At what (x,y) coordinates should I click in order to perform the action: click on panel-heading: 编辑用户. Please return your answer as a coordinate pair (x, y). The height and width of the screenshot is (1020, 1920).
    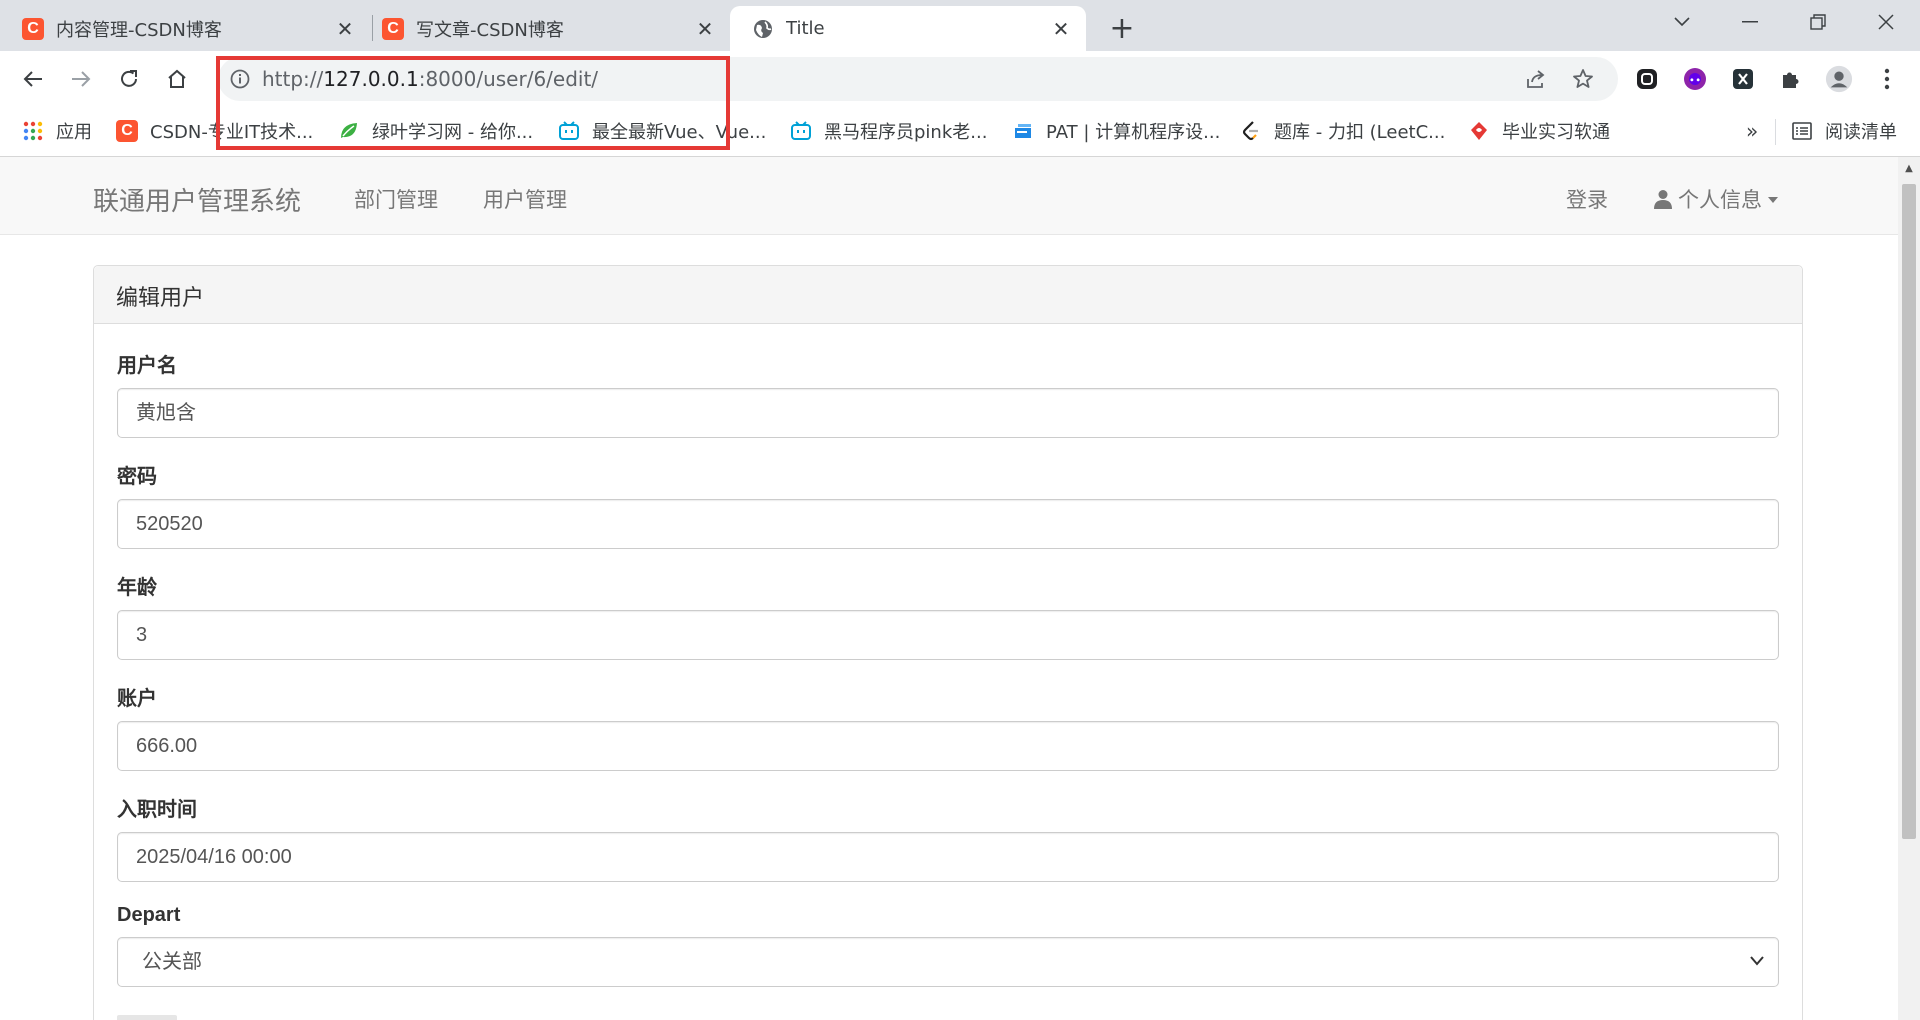
    Looking at the image, I should click on (948, 295).